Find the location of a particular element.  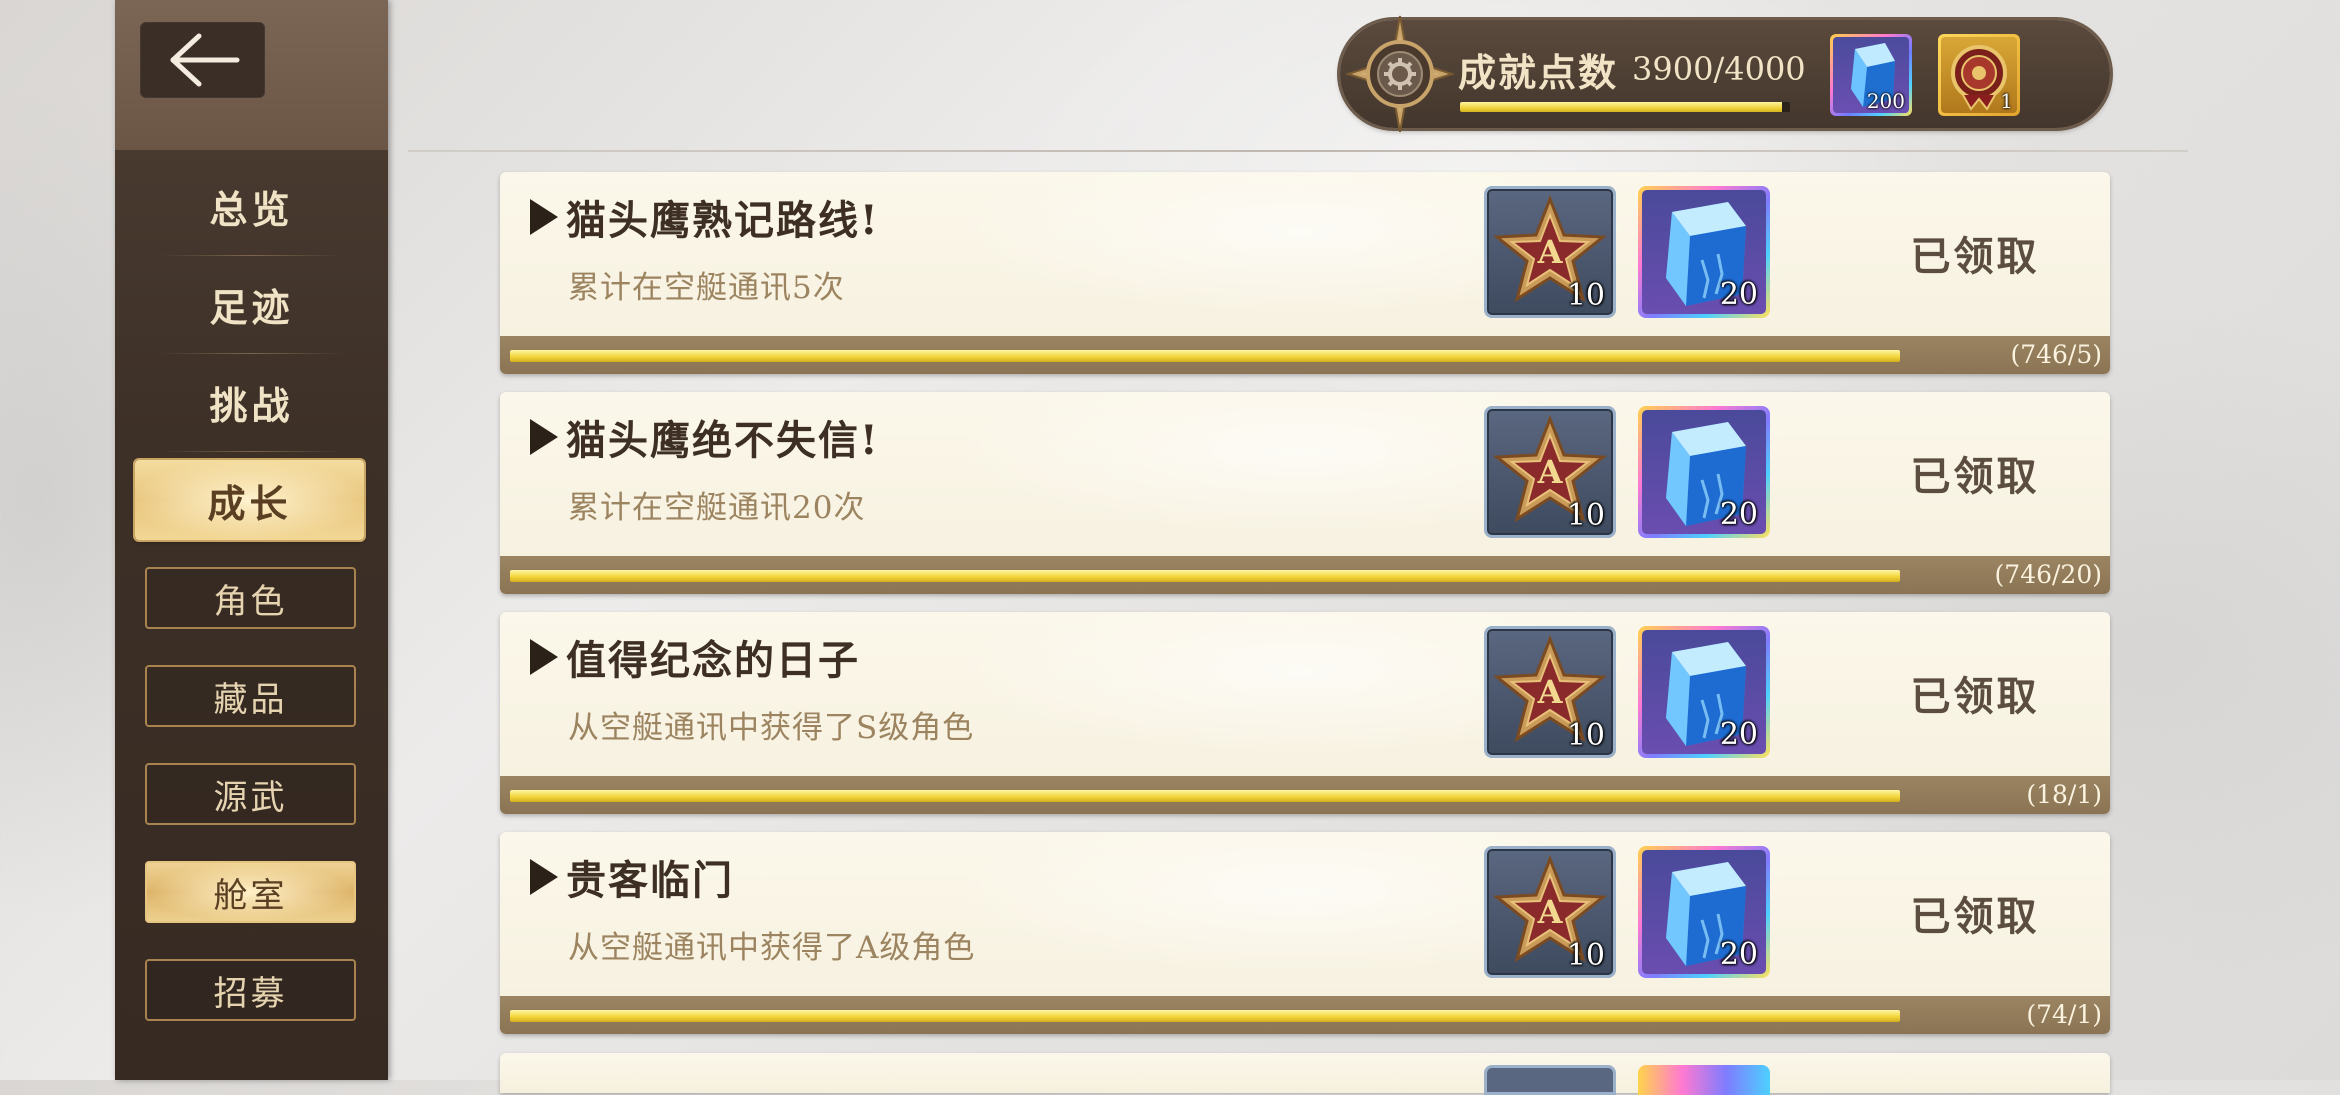

progress-strip: (746/5) is located at coordinates (1305, 355).